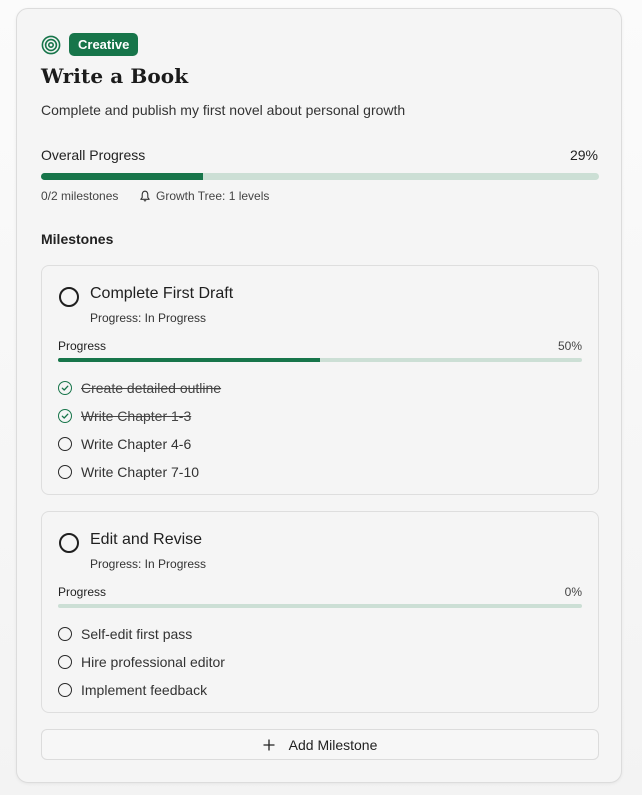 This screenshot has width=642, height=795. I want to click on task-label: Self-edit first pass, so click(137, 634).